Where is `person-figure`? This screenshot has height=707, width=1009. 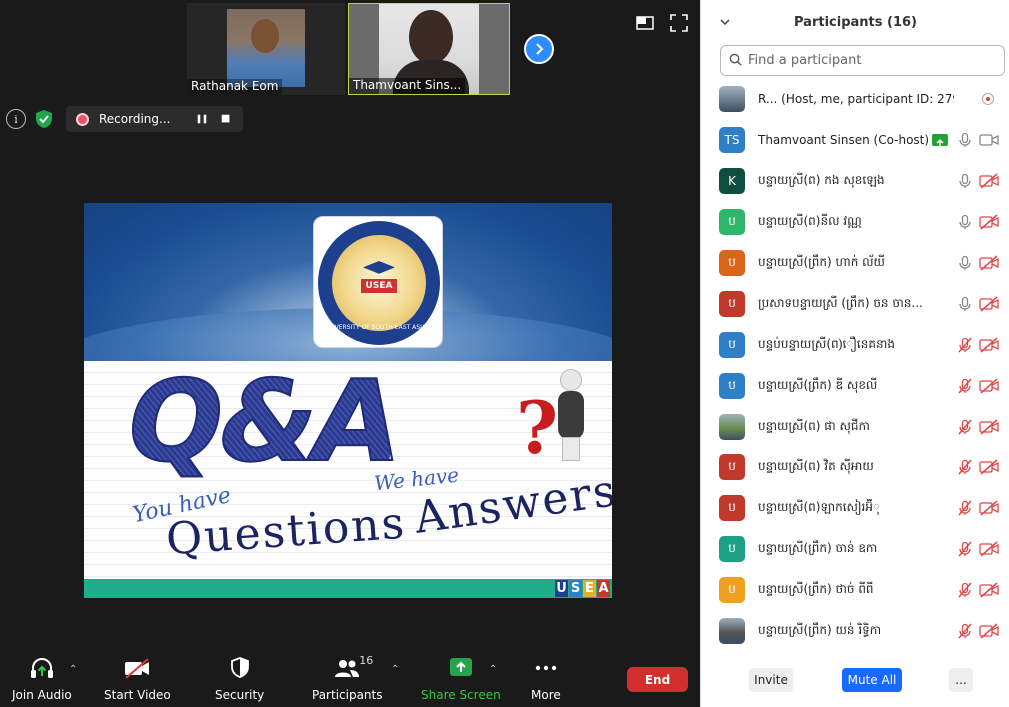 person-figure is located at coordinates (570, 415).